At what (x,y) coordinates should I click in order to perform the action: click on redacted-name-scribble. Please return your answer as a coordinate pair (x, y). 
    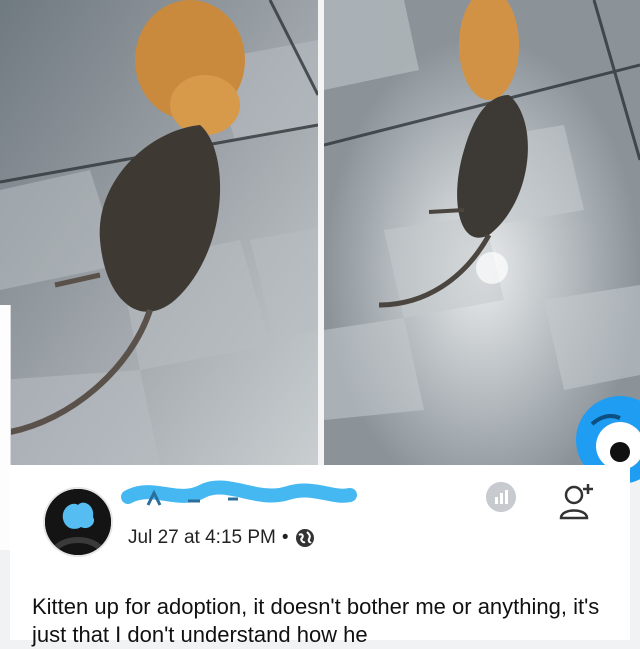
    Looking at the image, I should click on (239, 493).